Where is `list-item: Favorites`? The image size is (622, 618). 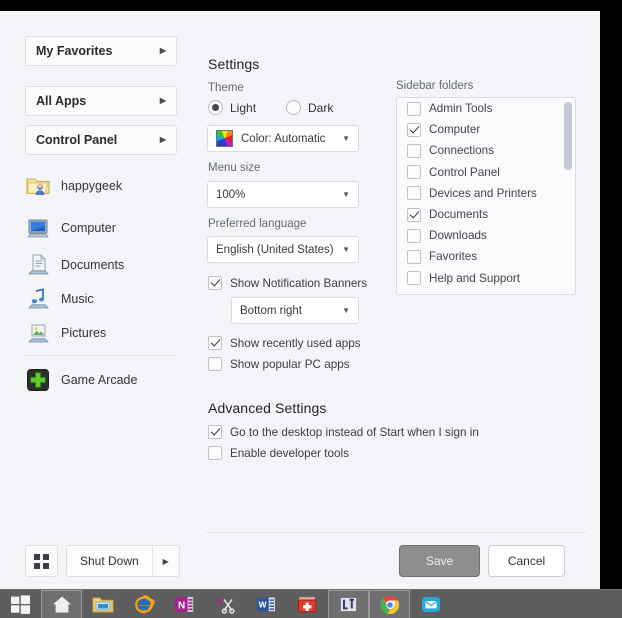 list-item: Favorites is located at coordinates (486, 256).